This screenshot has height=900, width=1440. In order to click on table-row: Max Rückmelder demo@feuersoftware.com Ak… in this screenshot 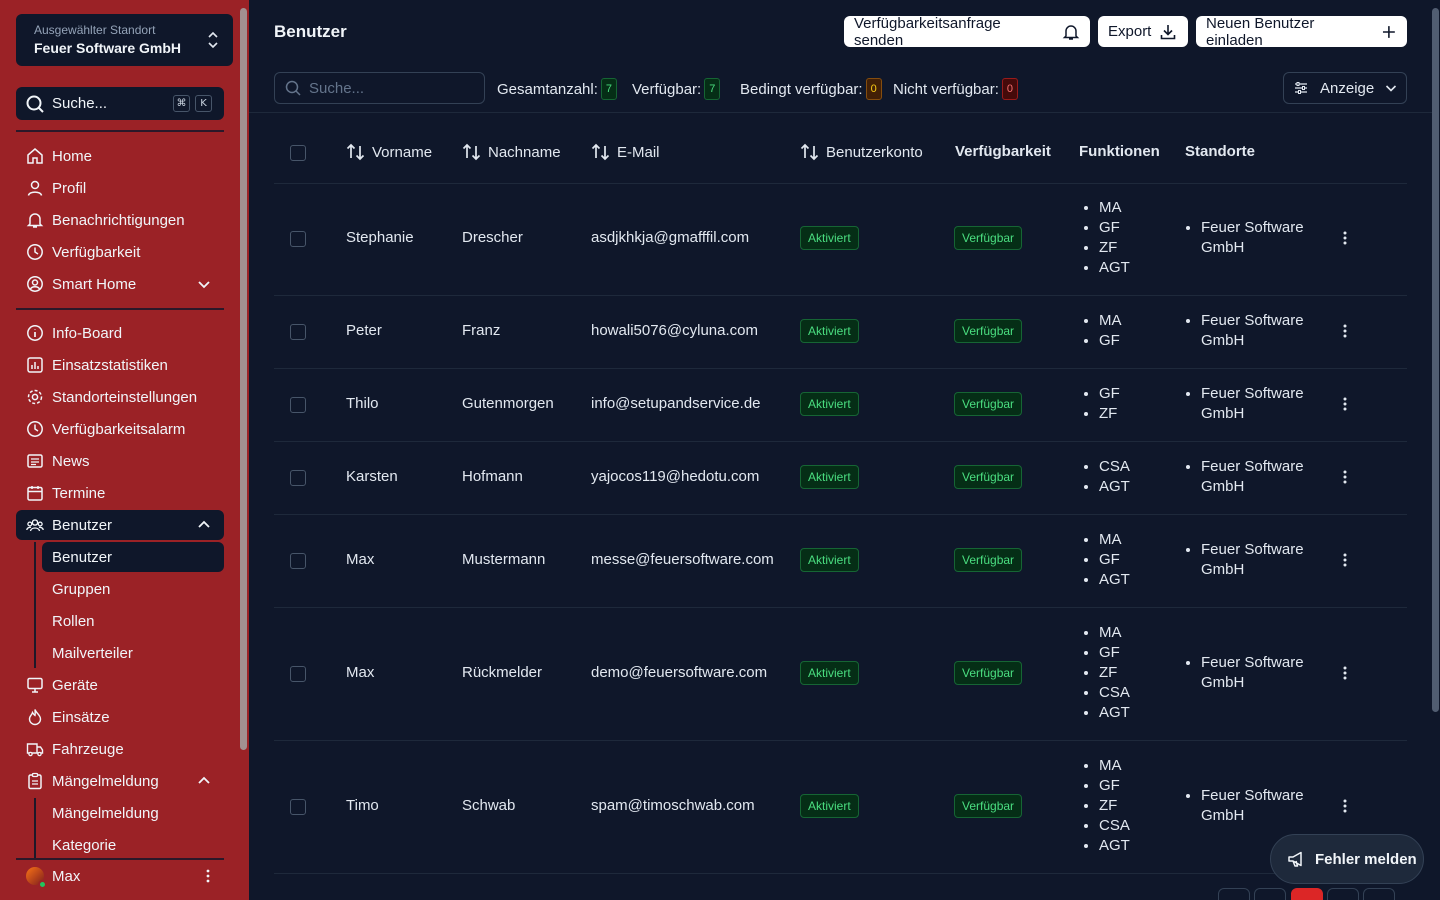, I will do `click(840, 674)`.